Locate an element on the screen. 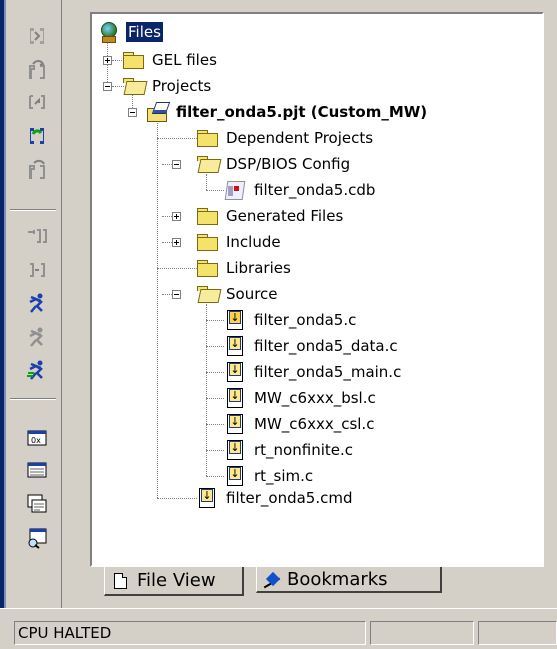 Image resolution: width=557 pixels, height=649 pixels. tree-item-label: Dependent Projects is located at coordinates (300, 138).